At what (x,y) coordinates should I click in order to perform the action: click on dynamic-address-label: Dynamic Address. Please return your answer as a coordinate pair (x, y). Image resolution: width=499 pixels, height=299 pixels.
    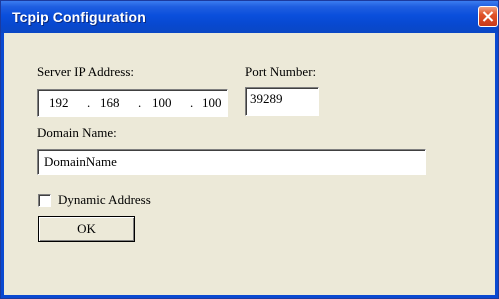
    Looking at the image, I should click on (104, 200).